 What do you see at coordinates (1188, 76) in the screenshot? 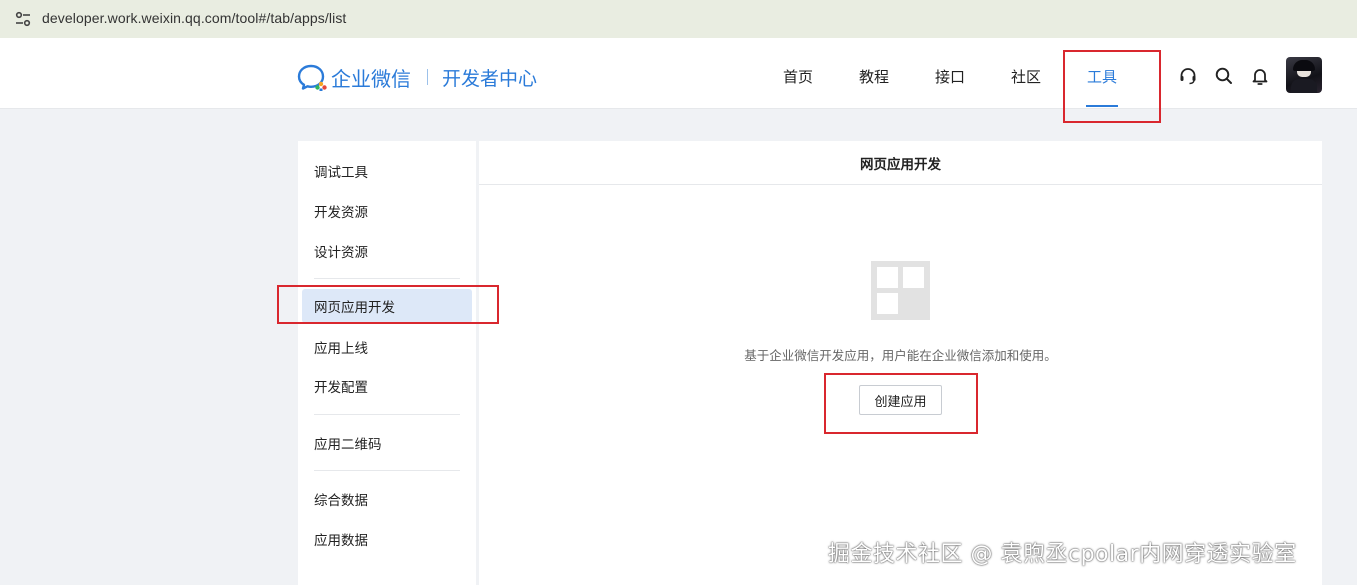
I see `headset-icon` at bounding box center [1188, 76].